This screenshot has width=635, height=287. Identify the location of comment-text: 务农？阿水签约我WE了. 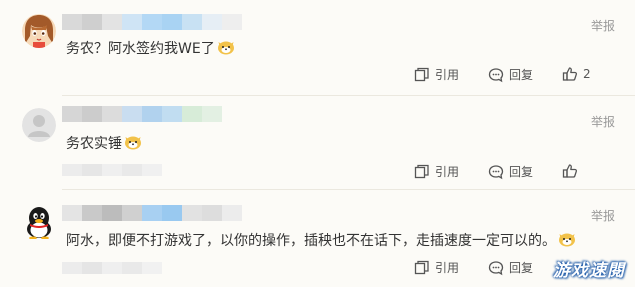
(150, 48).